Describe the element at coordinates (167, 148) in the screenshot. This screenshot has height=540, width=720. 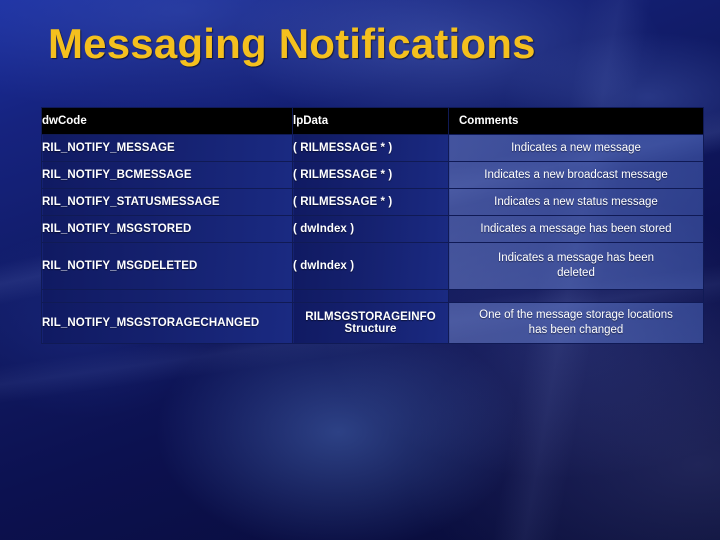
I see `cell-dwcode: RIL_NOTIFY_MESSAGE` at that location.